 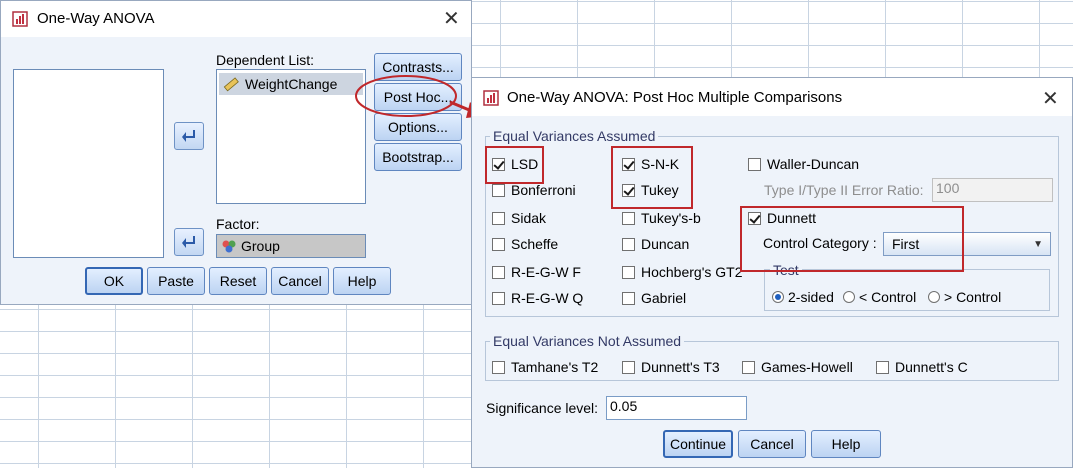 What do you see at coordinates (525, 244) in the screenshot?
I see `scheffe-checkbox: Scheffe` at bounding box center [525, 244].